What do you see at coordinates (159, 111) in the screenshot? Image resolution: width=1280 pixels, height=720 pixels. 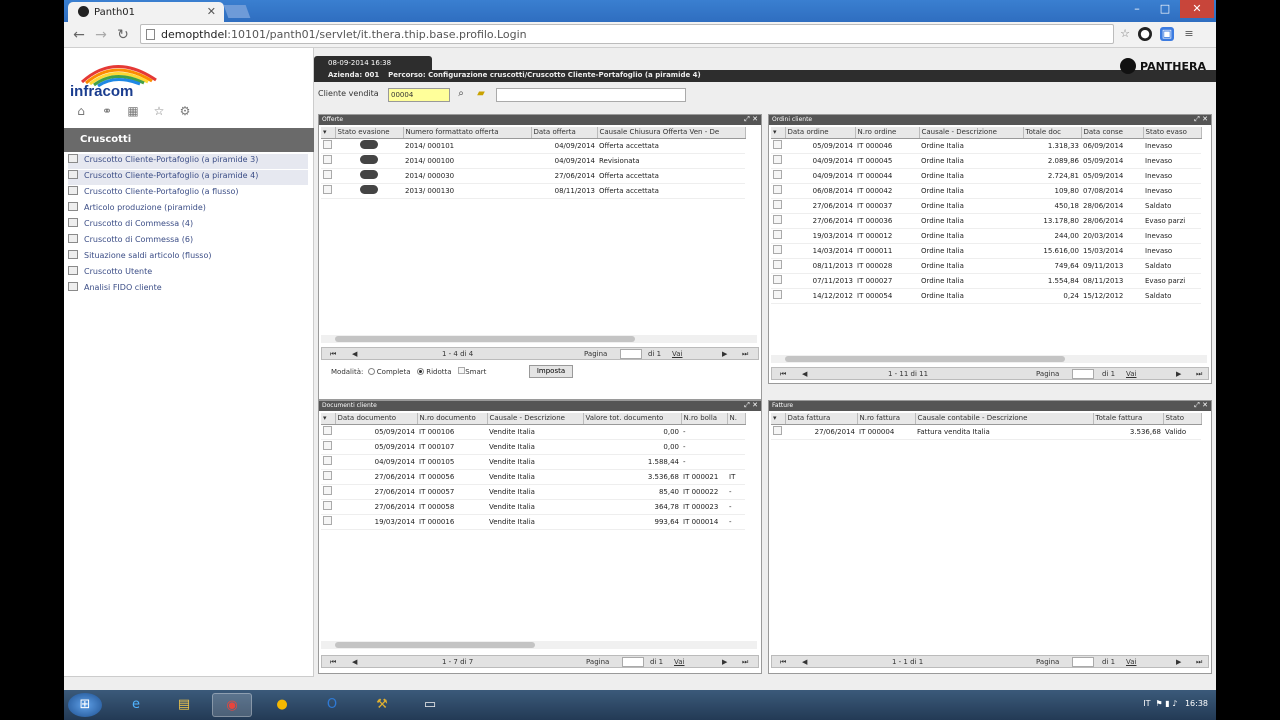 I see `favorites-star-icon: ☆` at bounding box center [159, 111].